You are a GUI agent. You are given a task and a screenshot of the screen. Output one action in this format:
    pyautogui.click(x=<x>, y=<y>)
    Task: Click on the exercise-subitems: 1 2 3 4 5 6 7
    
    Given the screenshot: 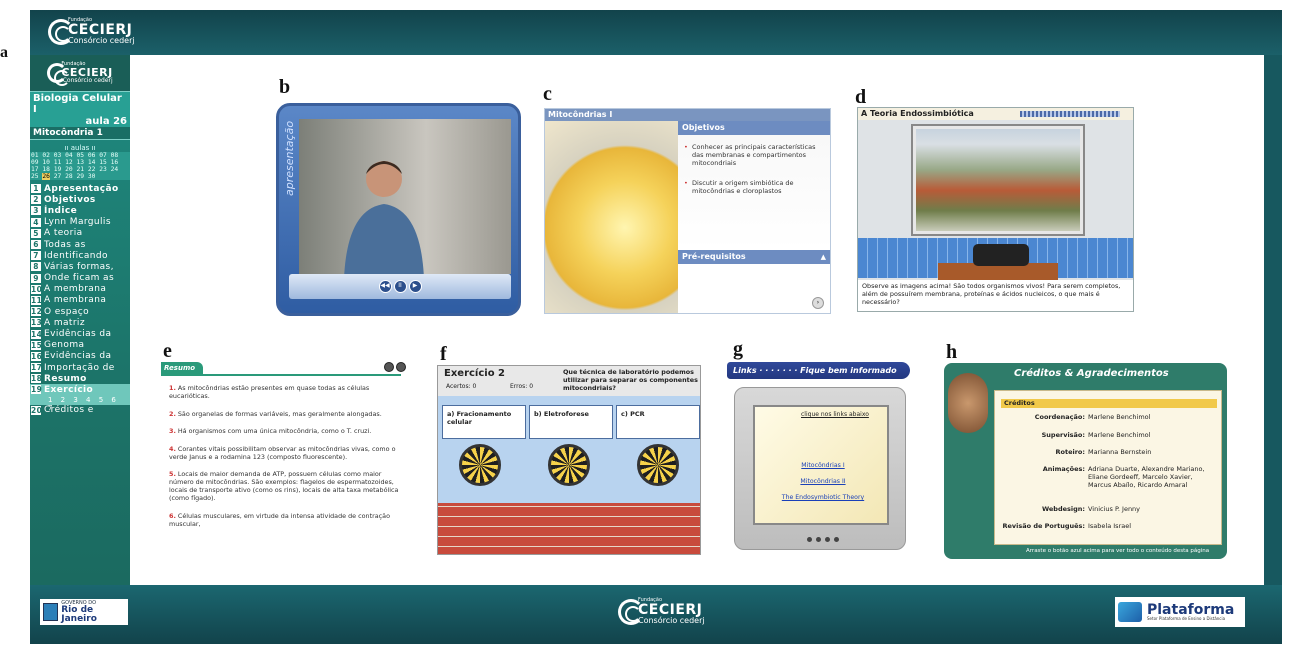 What is the action you would take?
    pyautogui.click(x=80, y=403)
    